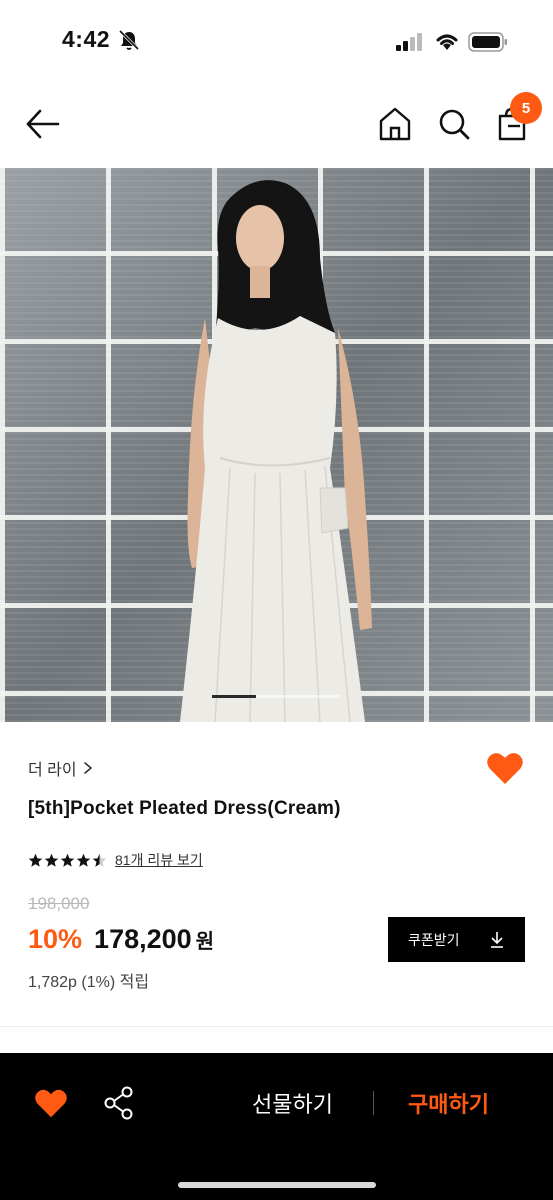 The width and height of the screenshot is (553, 1200). What do you see at coordinates (409, 42) in the screenshot?
I see `cellular-signal-icon` at bounding box center [409, 42].